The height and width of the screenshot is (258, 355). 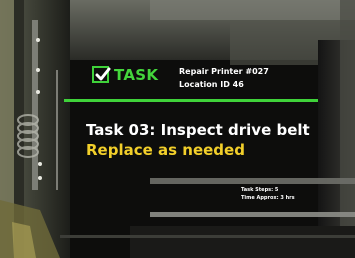 I want to click on task-instruction: Replace as needed, so click(x=165, y=150).